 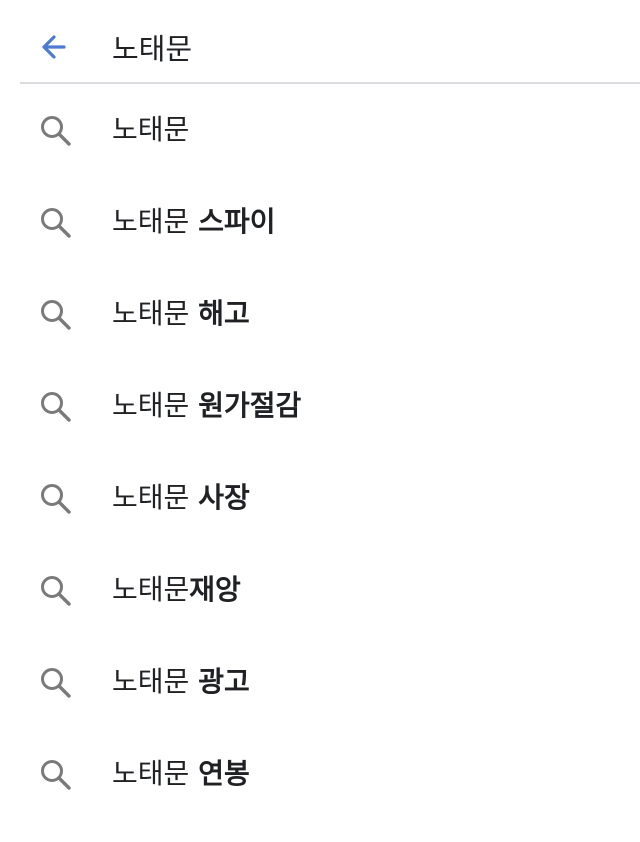 I want to click on suggestion-suffix: 연봉, so click(x=224, y=773).